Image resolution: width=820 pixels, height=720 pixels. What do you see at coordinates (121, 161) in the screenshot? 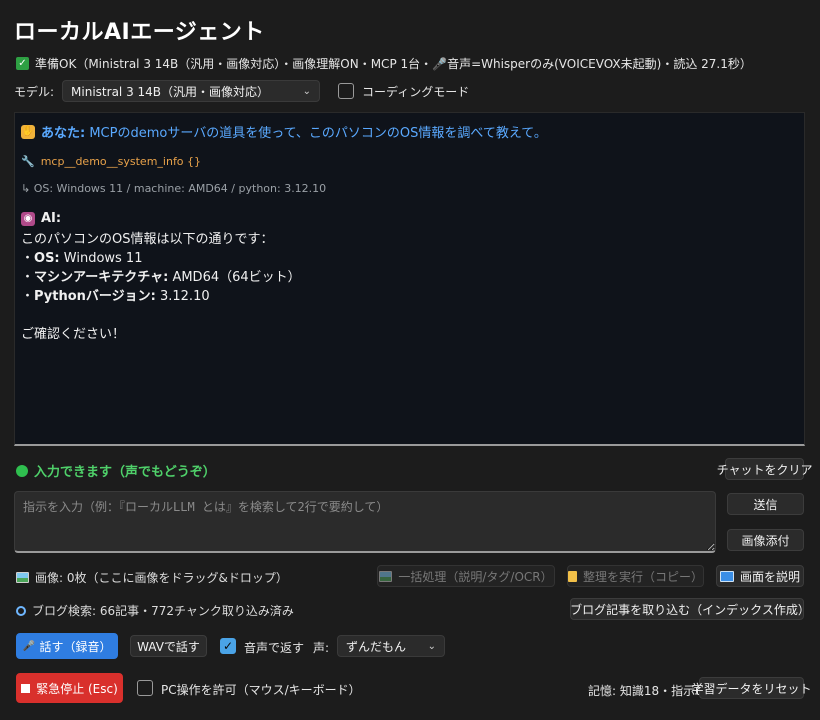
I see `tool-call-text: mcp__demo__system_info {}` at bounding box center [121, 161].